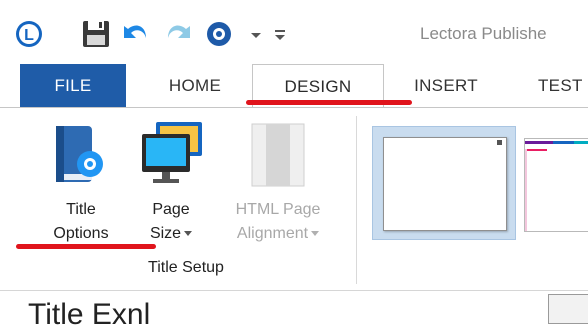 This screenshot has width=588, height=332. What do you see at coordinates (272, 233) in the screenshot?
I see `html-page-alignment-label-line2: Alignment` at bounding box center [272, 233].